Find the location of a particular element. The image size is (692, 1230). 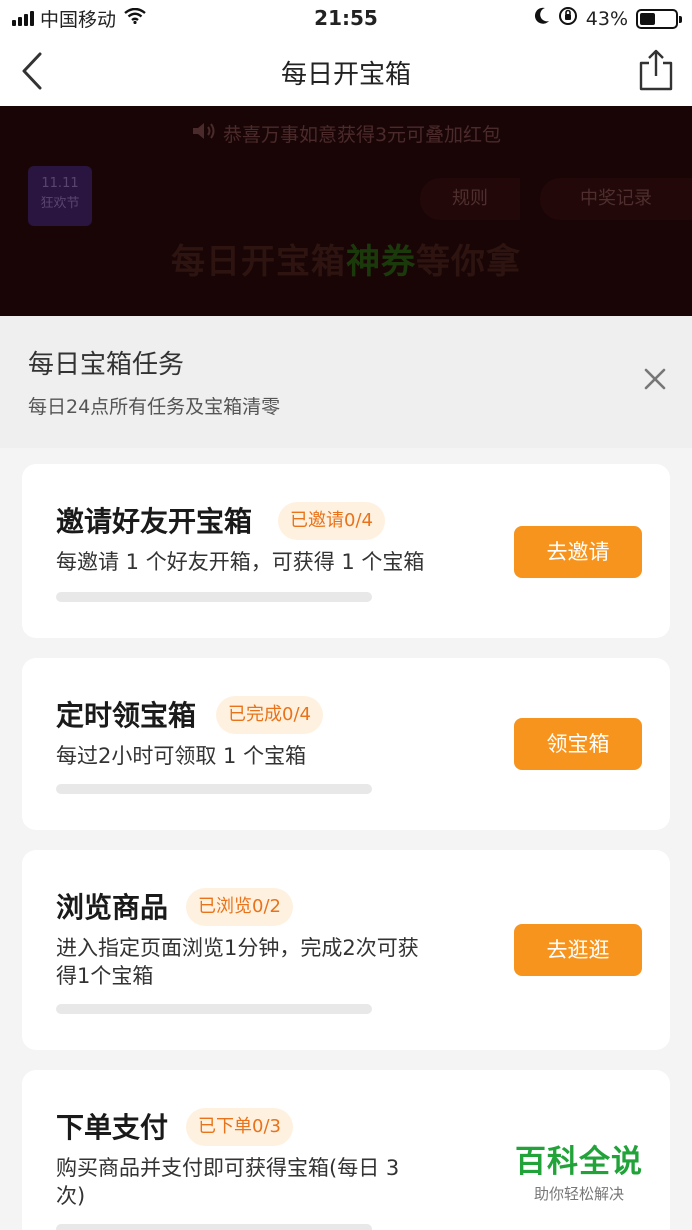

task-sheet-header: 每日宝箱任务 每日24点所有任务及宝箱清零 is located at coordinates (346, 382).